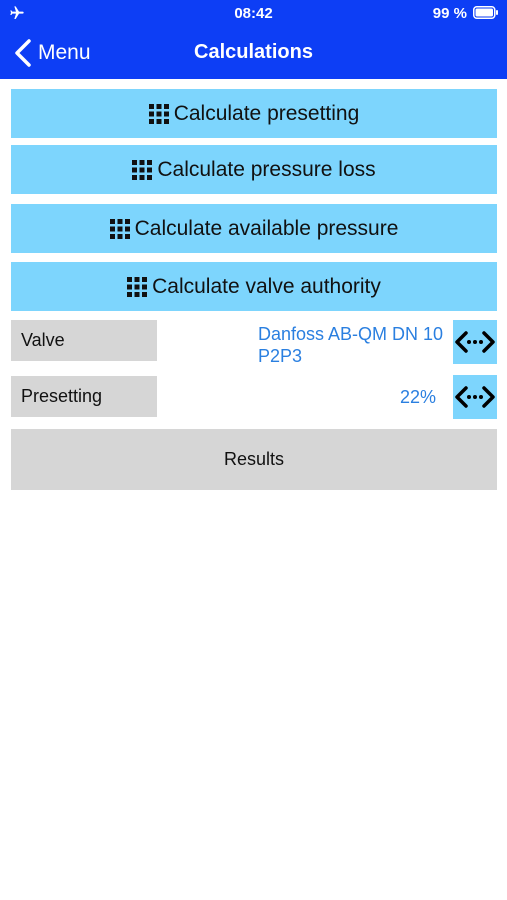  I want to click on app-header: 08:42 99 % Menu Calculations, so click(253, 39).